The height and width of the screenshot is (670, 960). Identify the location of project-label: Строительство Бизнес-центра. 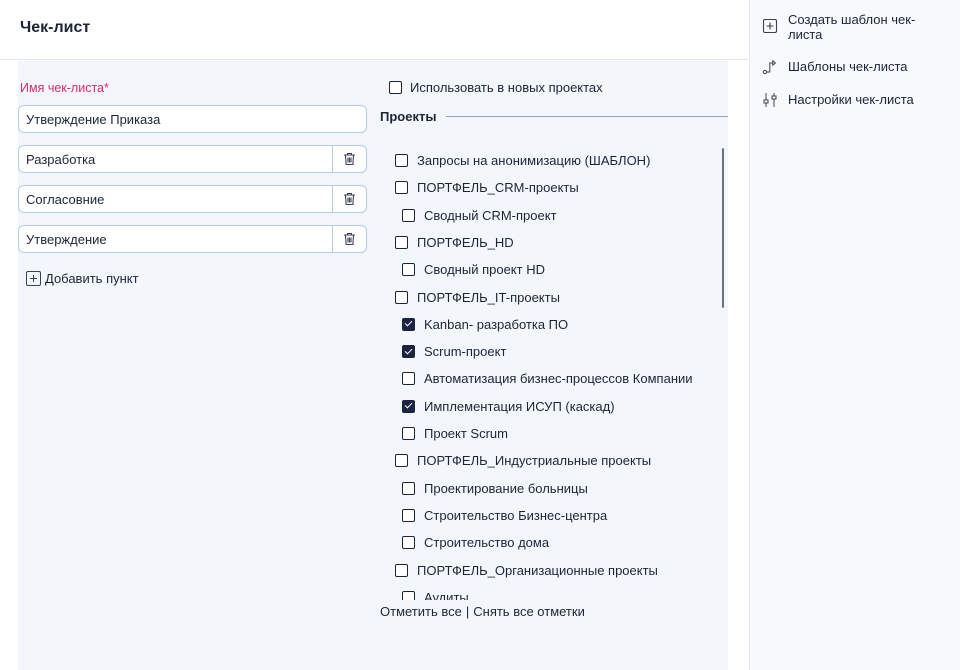
(516, 515).